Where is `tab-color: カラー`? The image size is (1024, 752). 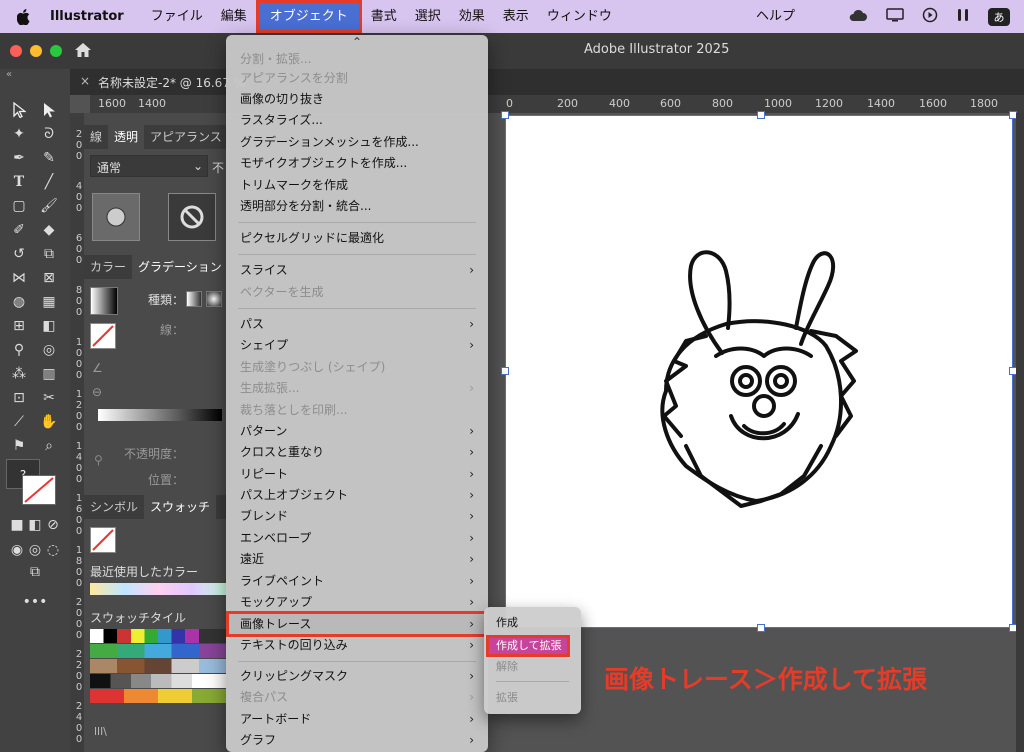 tab-color: カラー is located at coordinates (108, 267).